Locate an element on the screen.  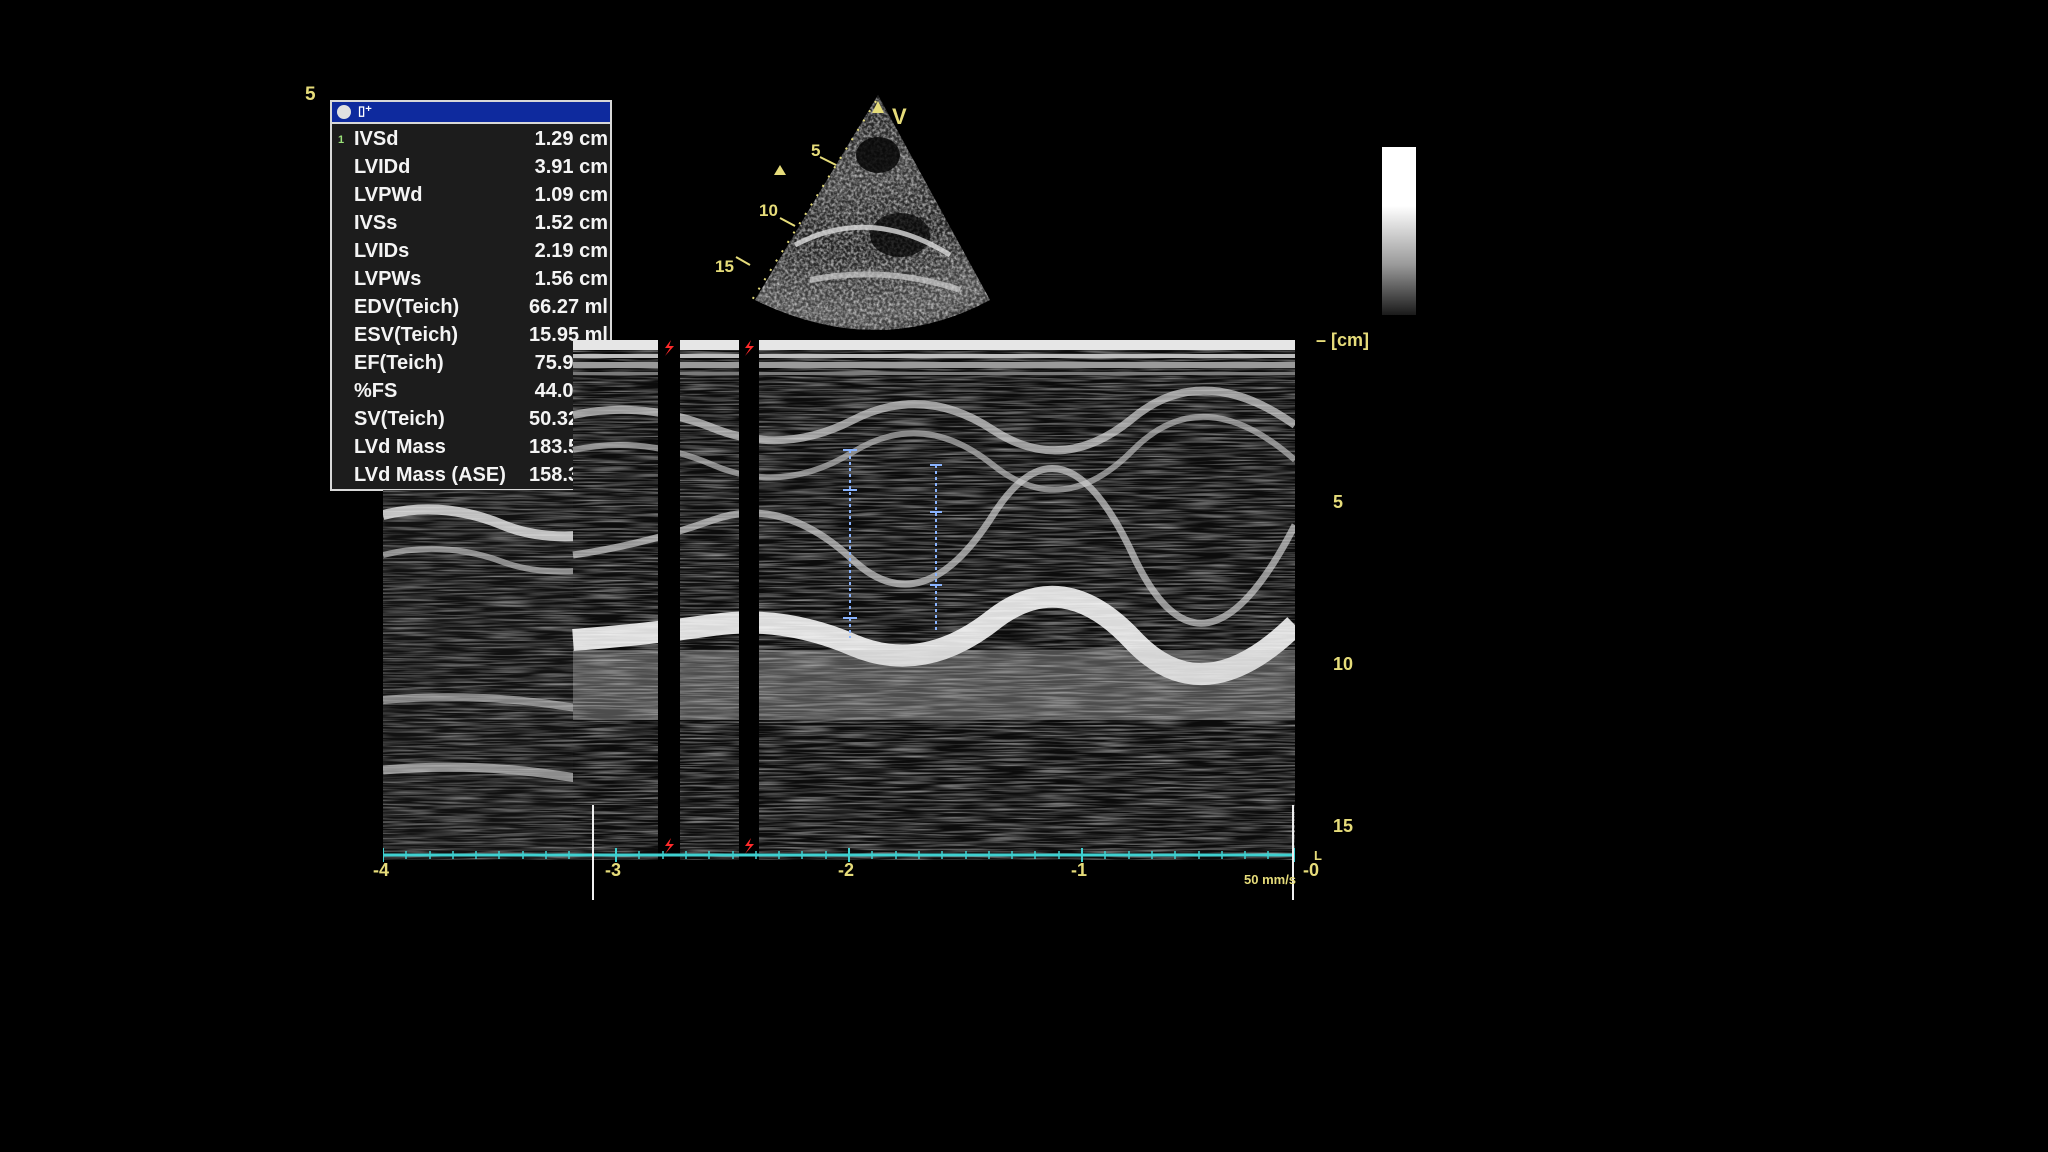
measurement-panel-header: ▯⁺ is located at coordinates (471, 113).